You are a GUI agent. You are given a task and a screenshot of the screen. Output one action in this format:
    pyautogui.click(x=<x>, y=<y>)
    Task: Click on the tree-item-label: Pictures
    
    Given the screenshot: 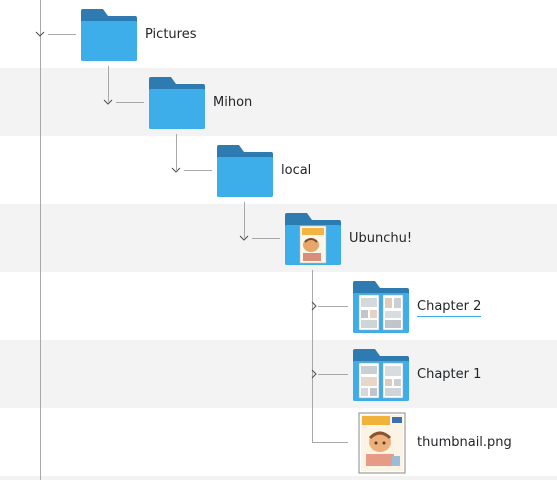 What is the action you would take?
    pyautogui.click(x=170, y=35)
    